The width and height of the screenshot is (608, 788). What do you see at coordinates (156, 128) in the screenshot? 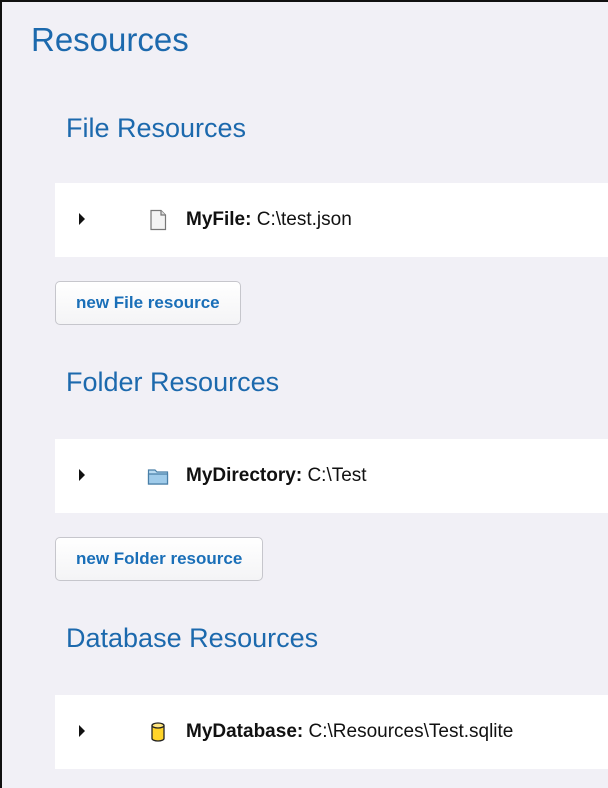
I see `section-title-file-resources: File Resources` at bounding box center [156, 128].